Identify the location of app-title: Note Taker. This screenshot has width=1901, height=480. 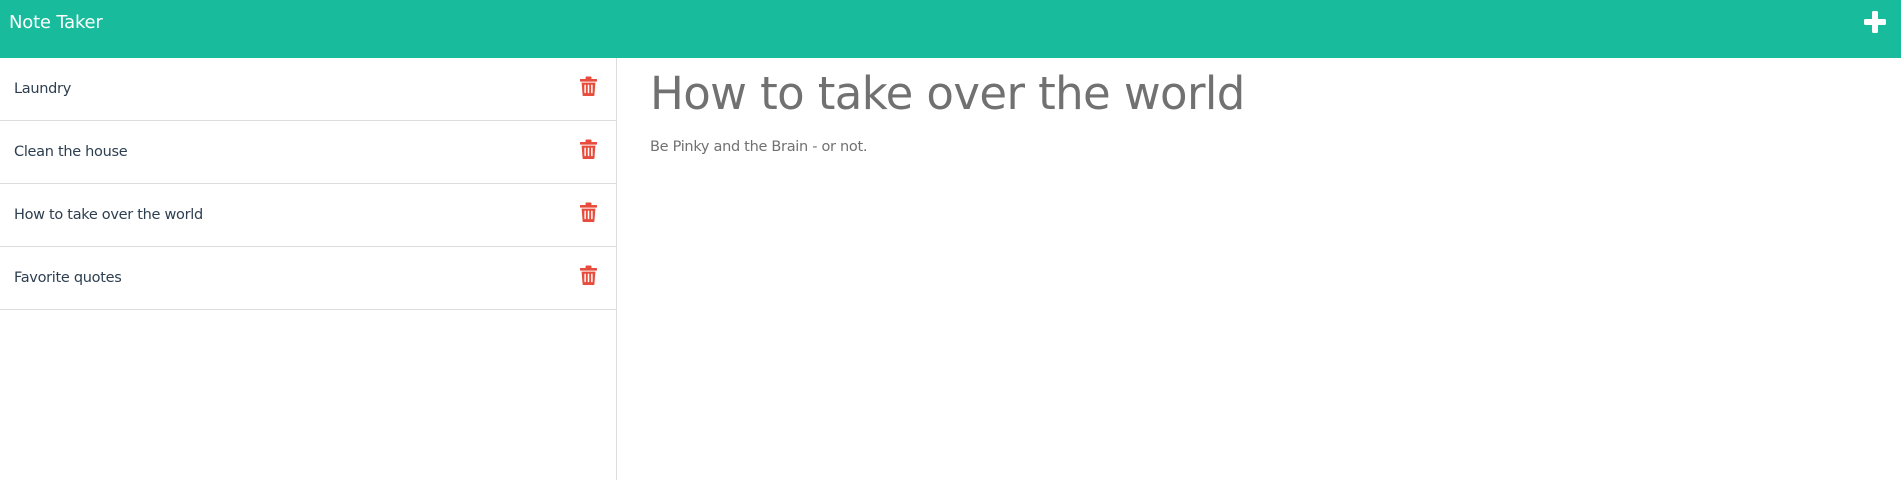
(56, 22).